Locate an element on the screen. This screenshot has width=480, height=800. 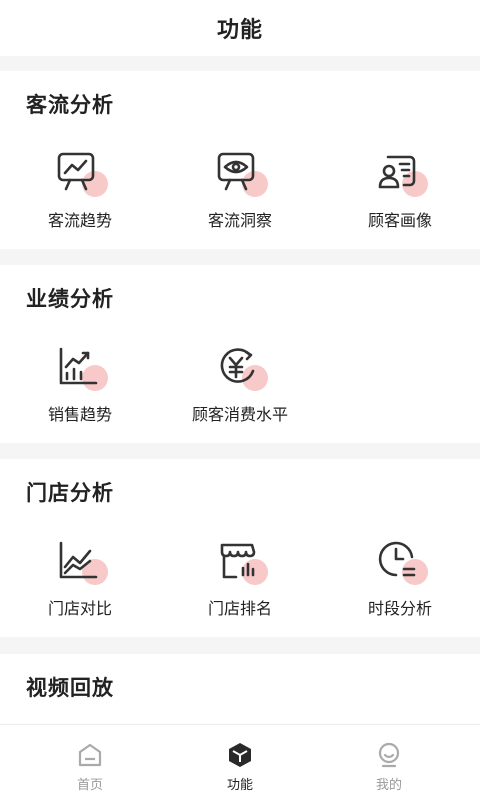
feature-consumption-level: 顾客消费水平 is located at coordinates (240, 392).